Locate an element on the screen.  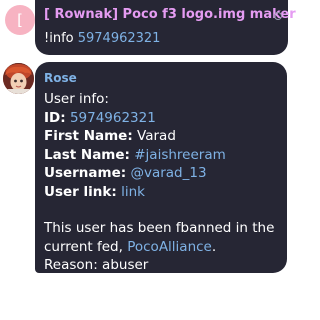
sender-name: [ Rownak] Poco f3 logo.img maker is located at coordinates (170, 14).